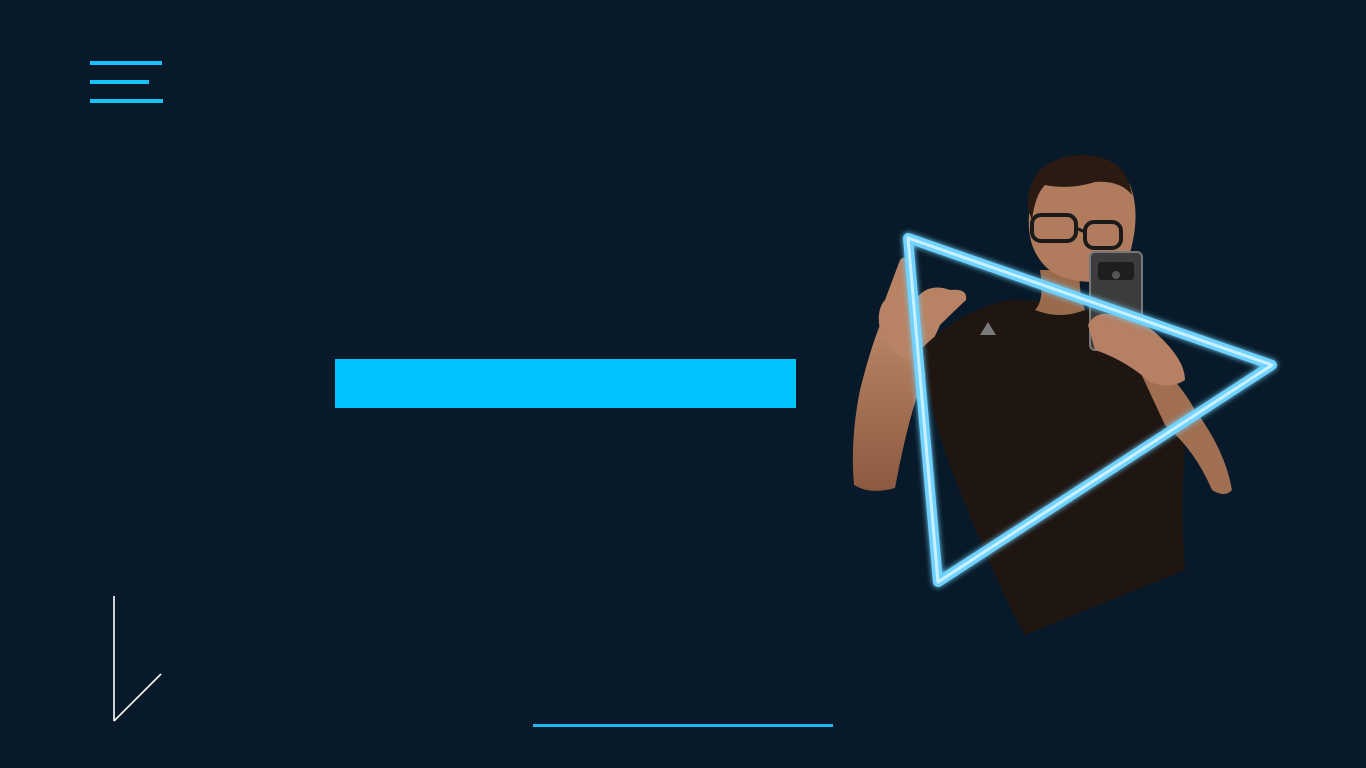 The height and width of the screenshot is (768, 1366). What do you see at coordinates (683, 725) in the screenshot?
I see `bottom-divider-line` at bounding box center [683, 725].